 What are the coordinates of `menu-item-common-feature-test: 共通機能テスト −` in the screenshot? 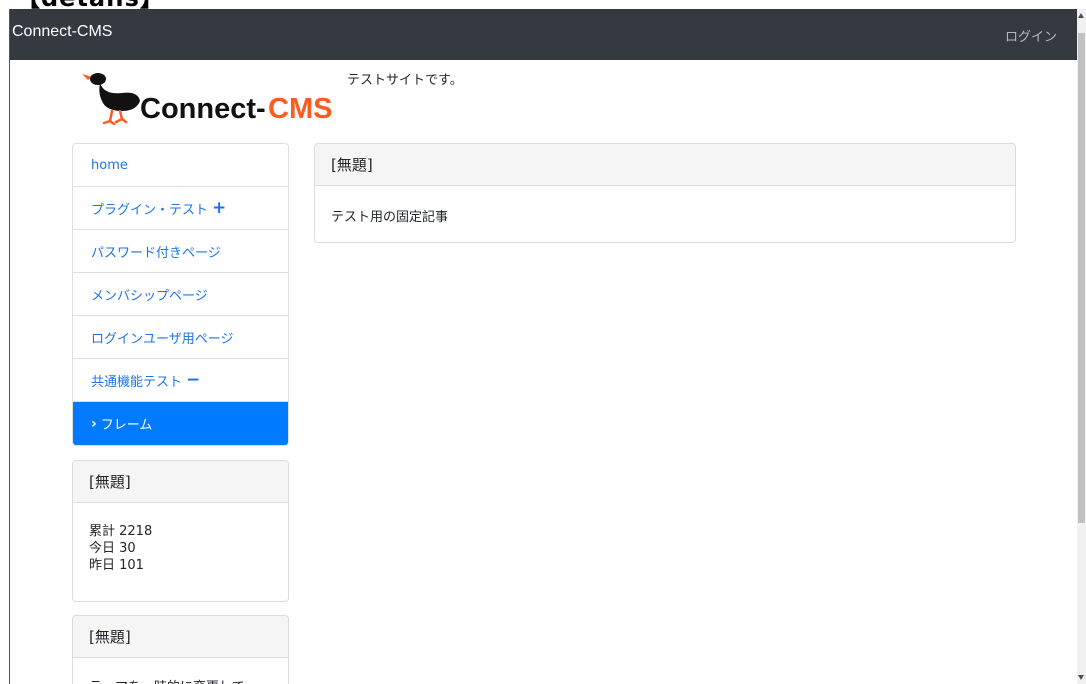 It's located at (180, 380).